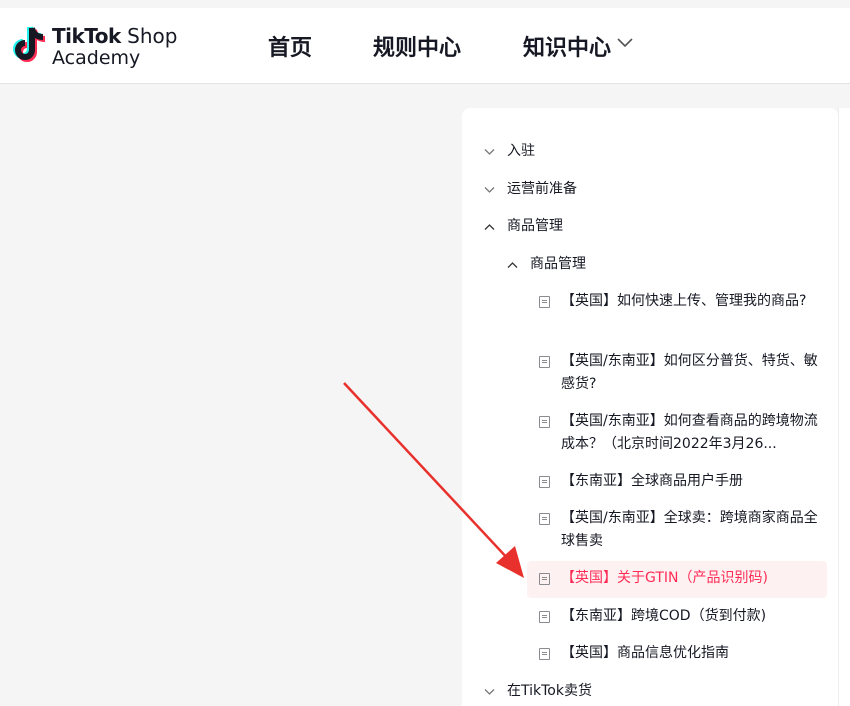 The height and width of the screenshot is (706, 850). What do you see at coordinates (535, 226) in the screenshot?
I see `sidebar-item-product-mgmt: 商品管理` at bounding box center [535, 226].